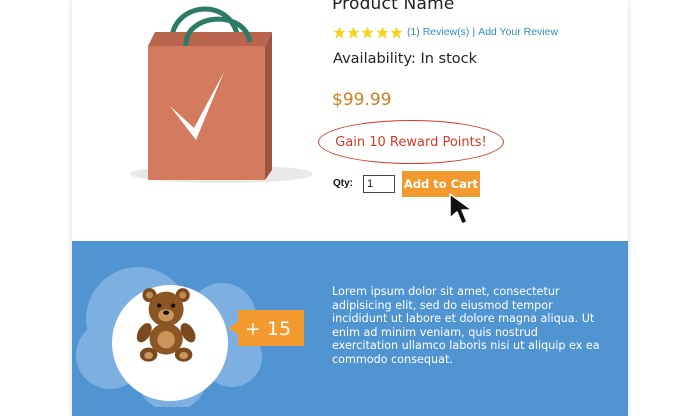  I want to click on mouse-pointer-icon, so click(461, 209).